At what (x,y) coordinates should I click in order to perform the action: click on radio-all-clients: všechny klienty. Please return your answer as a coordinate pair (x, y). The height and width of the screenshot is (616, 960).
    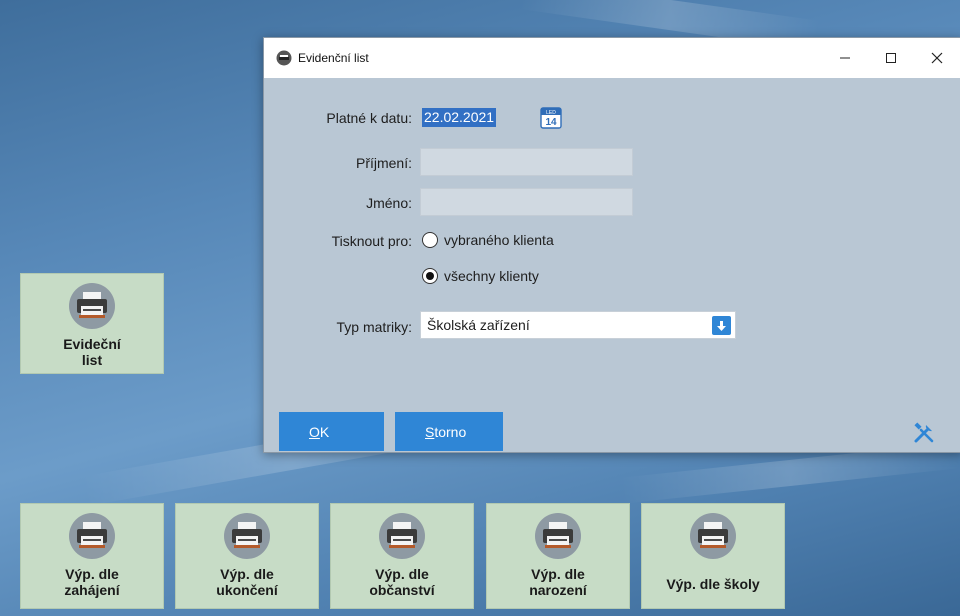
    Looking at the image, I should click on (480, 276).